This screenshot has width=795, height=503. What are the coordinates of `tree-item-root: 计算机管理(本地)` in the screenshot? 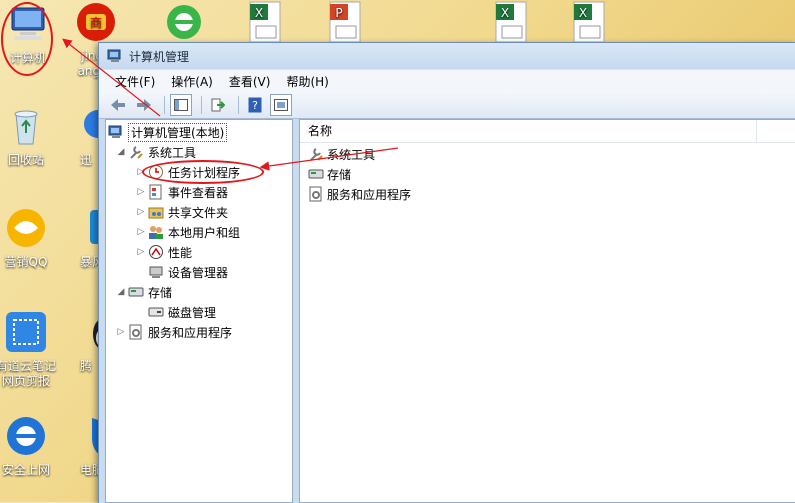 It's located at (168, 132).